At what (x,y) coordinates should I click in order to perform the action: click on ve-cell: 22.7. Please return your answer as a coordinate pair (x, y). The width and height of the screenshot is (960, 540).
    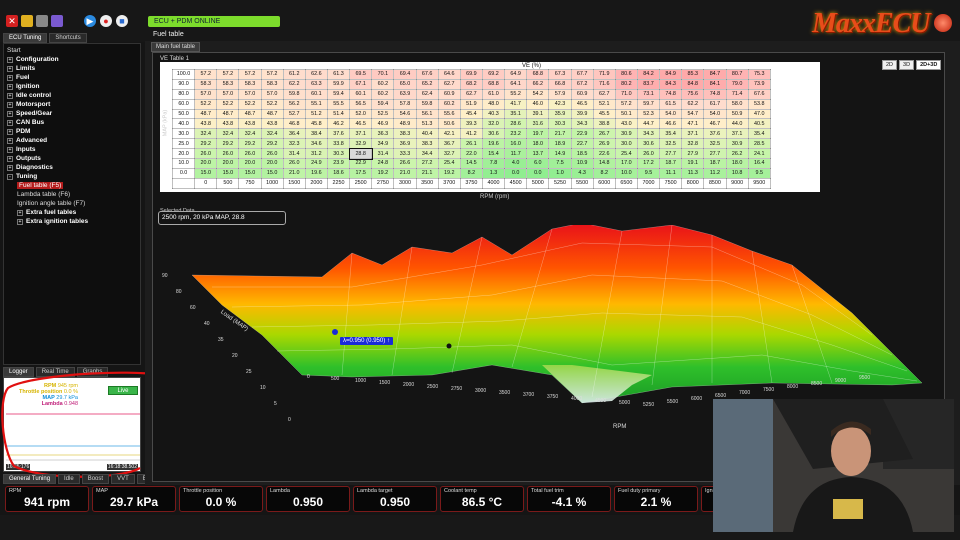
    Looking at the image, I should click on (582, 144).